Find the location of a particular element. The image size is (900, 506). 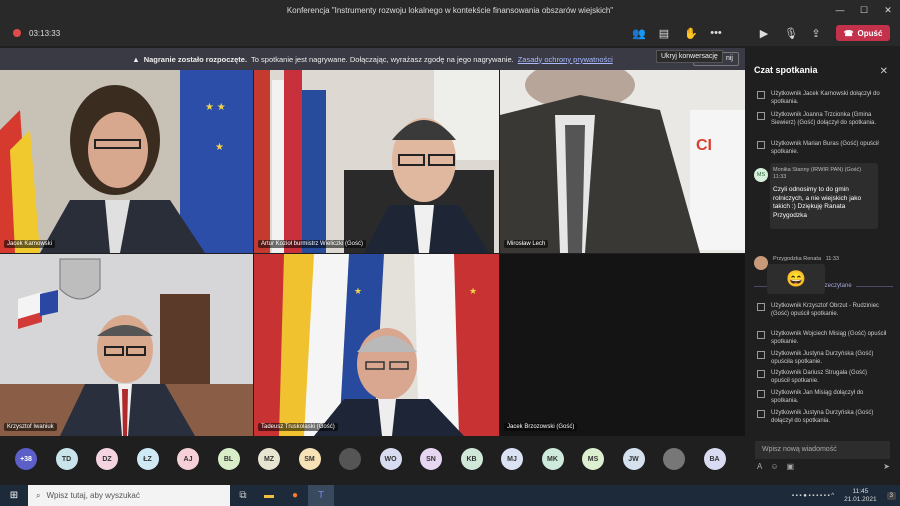

phone-icon: ☎ is located at coordinates (848, 33).